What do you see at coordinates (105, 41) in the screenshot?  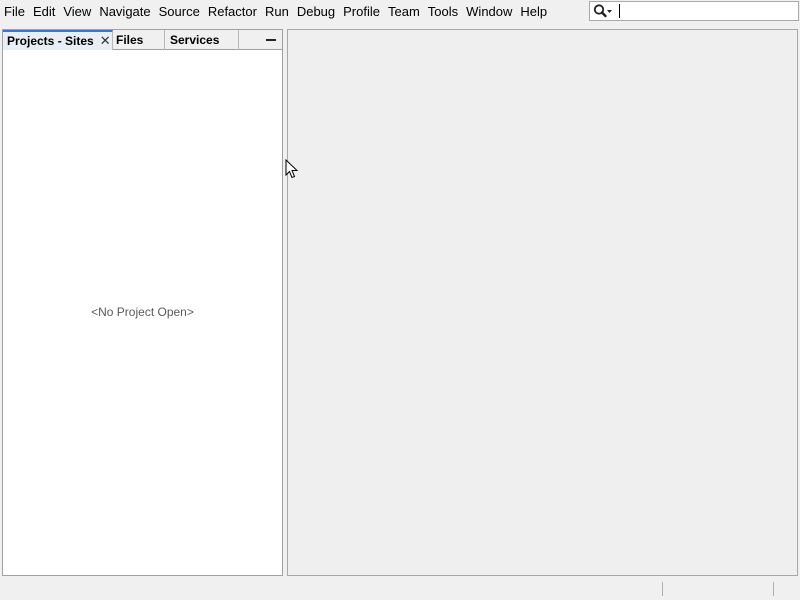 I see `close-icon: ✕` at bounding box center [105, 41].